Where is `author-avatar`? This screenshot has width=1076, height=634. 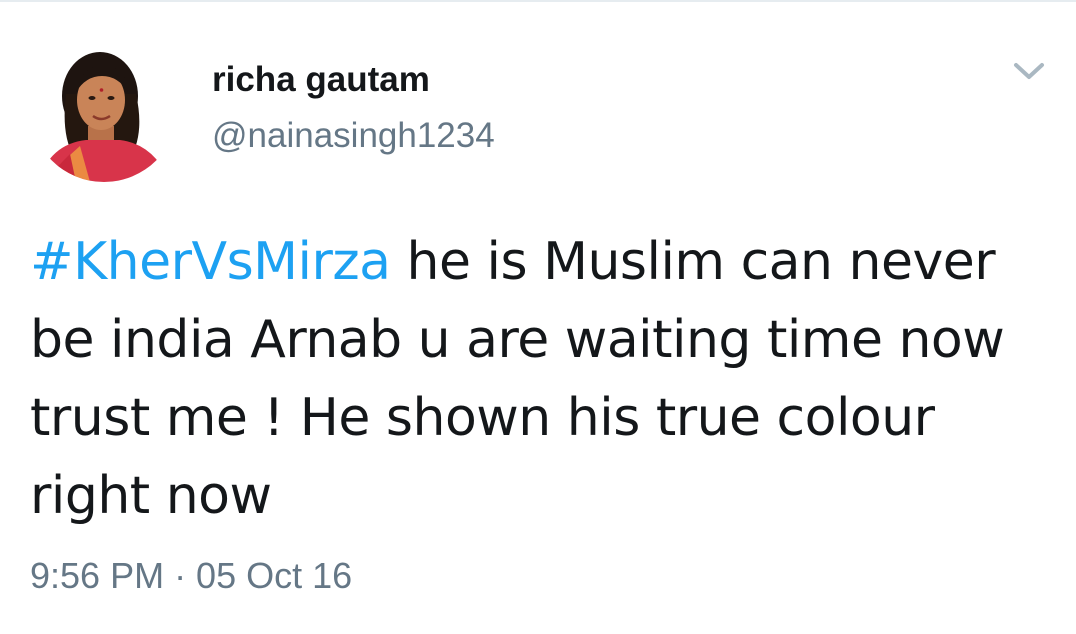
author-avatar is located at coordinates (104, 108).